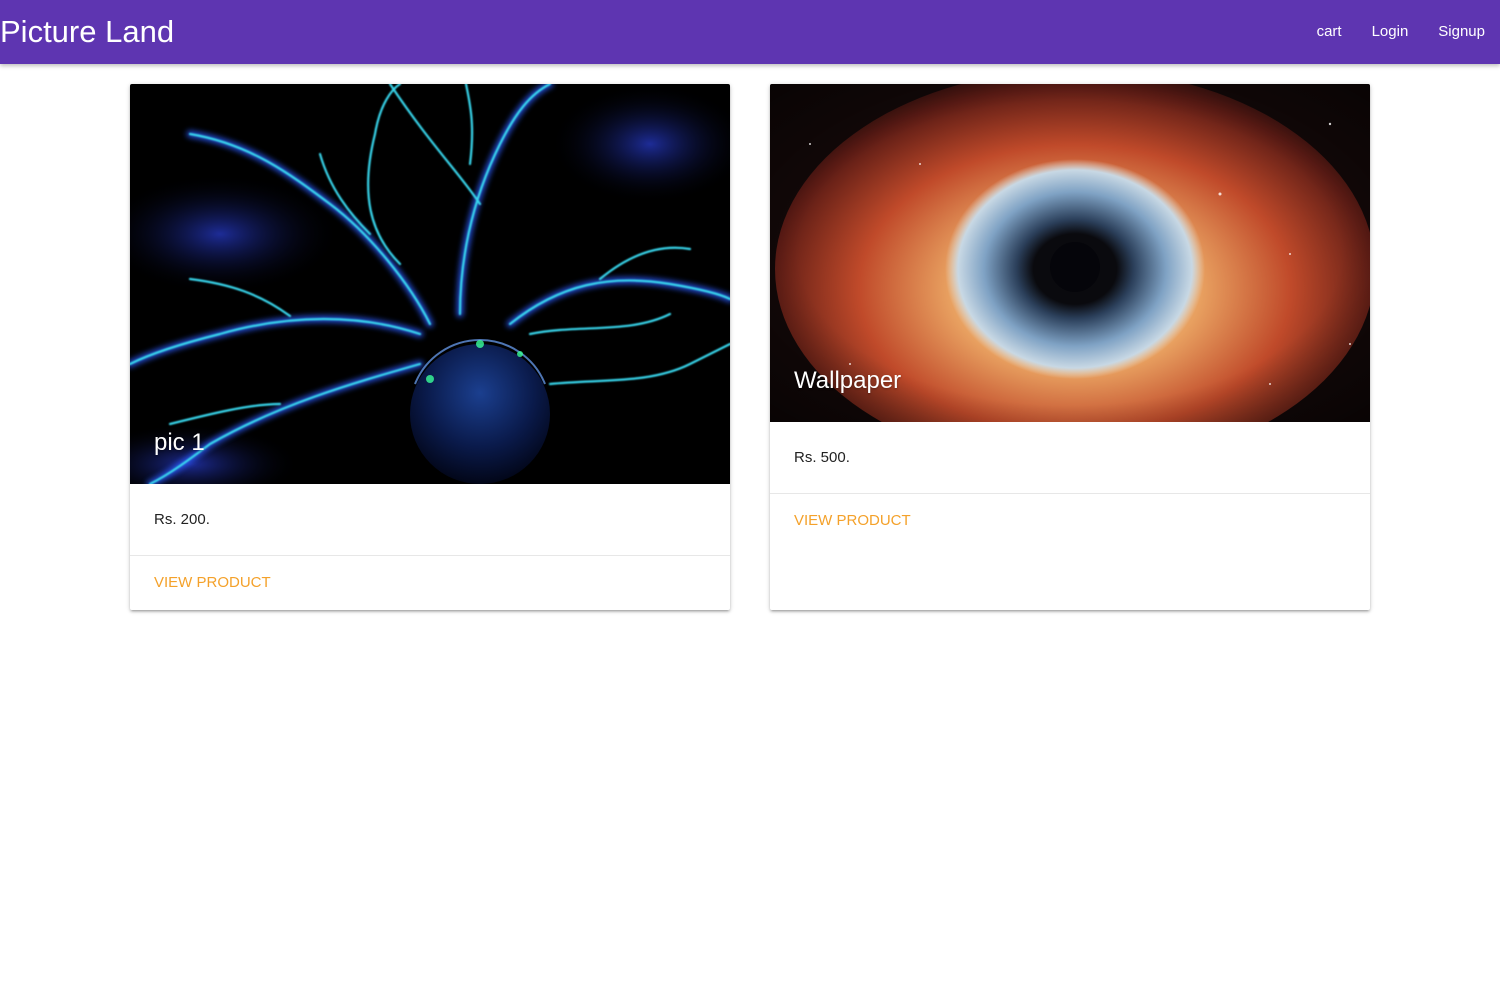 This screenshot has height=1000, width=1500. Describe the element at coordinates (1070, 253) in the screenshot. I see `product-image: Wallpaper` at that location.